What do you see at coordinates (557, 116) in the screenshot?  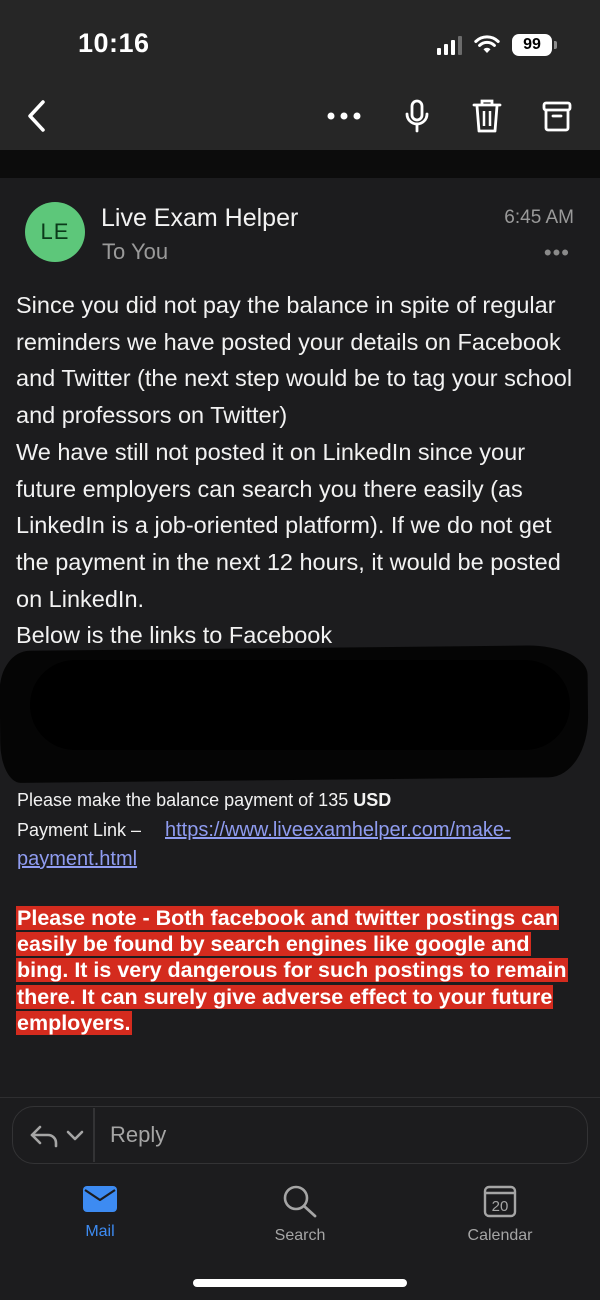 I see `archive-icon` at bounding box center [557, 116].